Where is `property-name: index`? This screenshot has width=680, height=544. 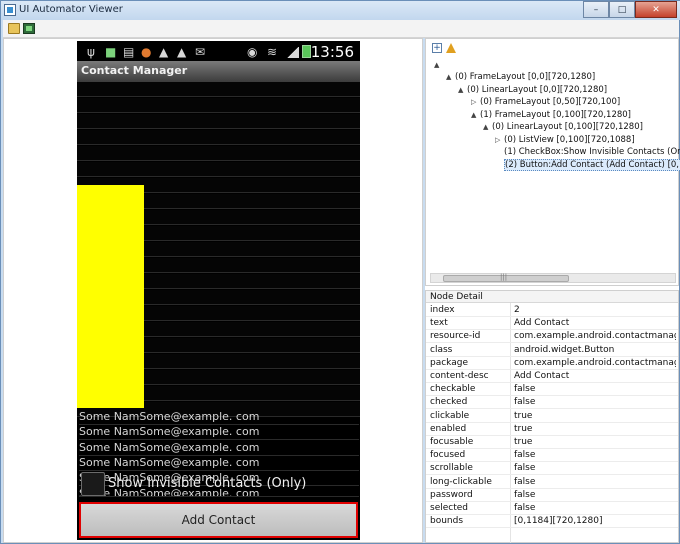
property-name: index is located at coordinates (442, 310).